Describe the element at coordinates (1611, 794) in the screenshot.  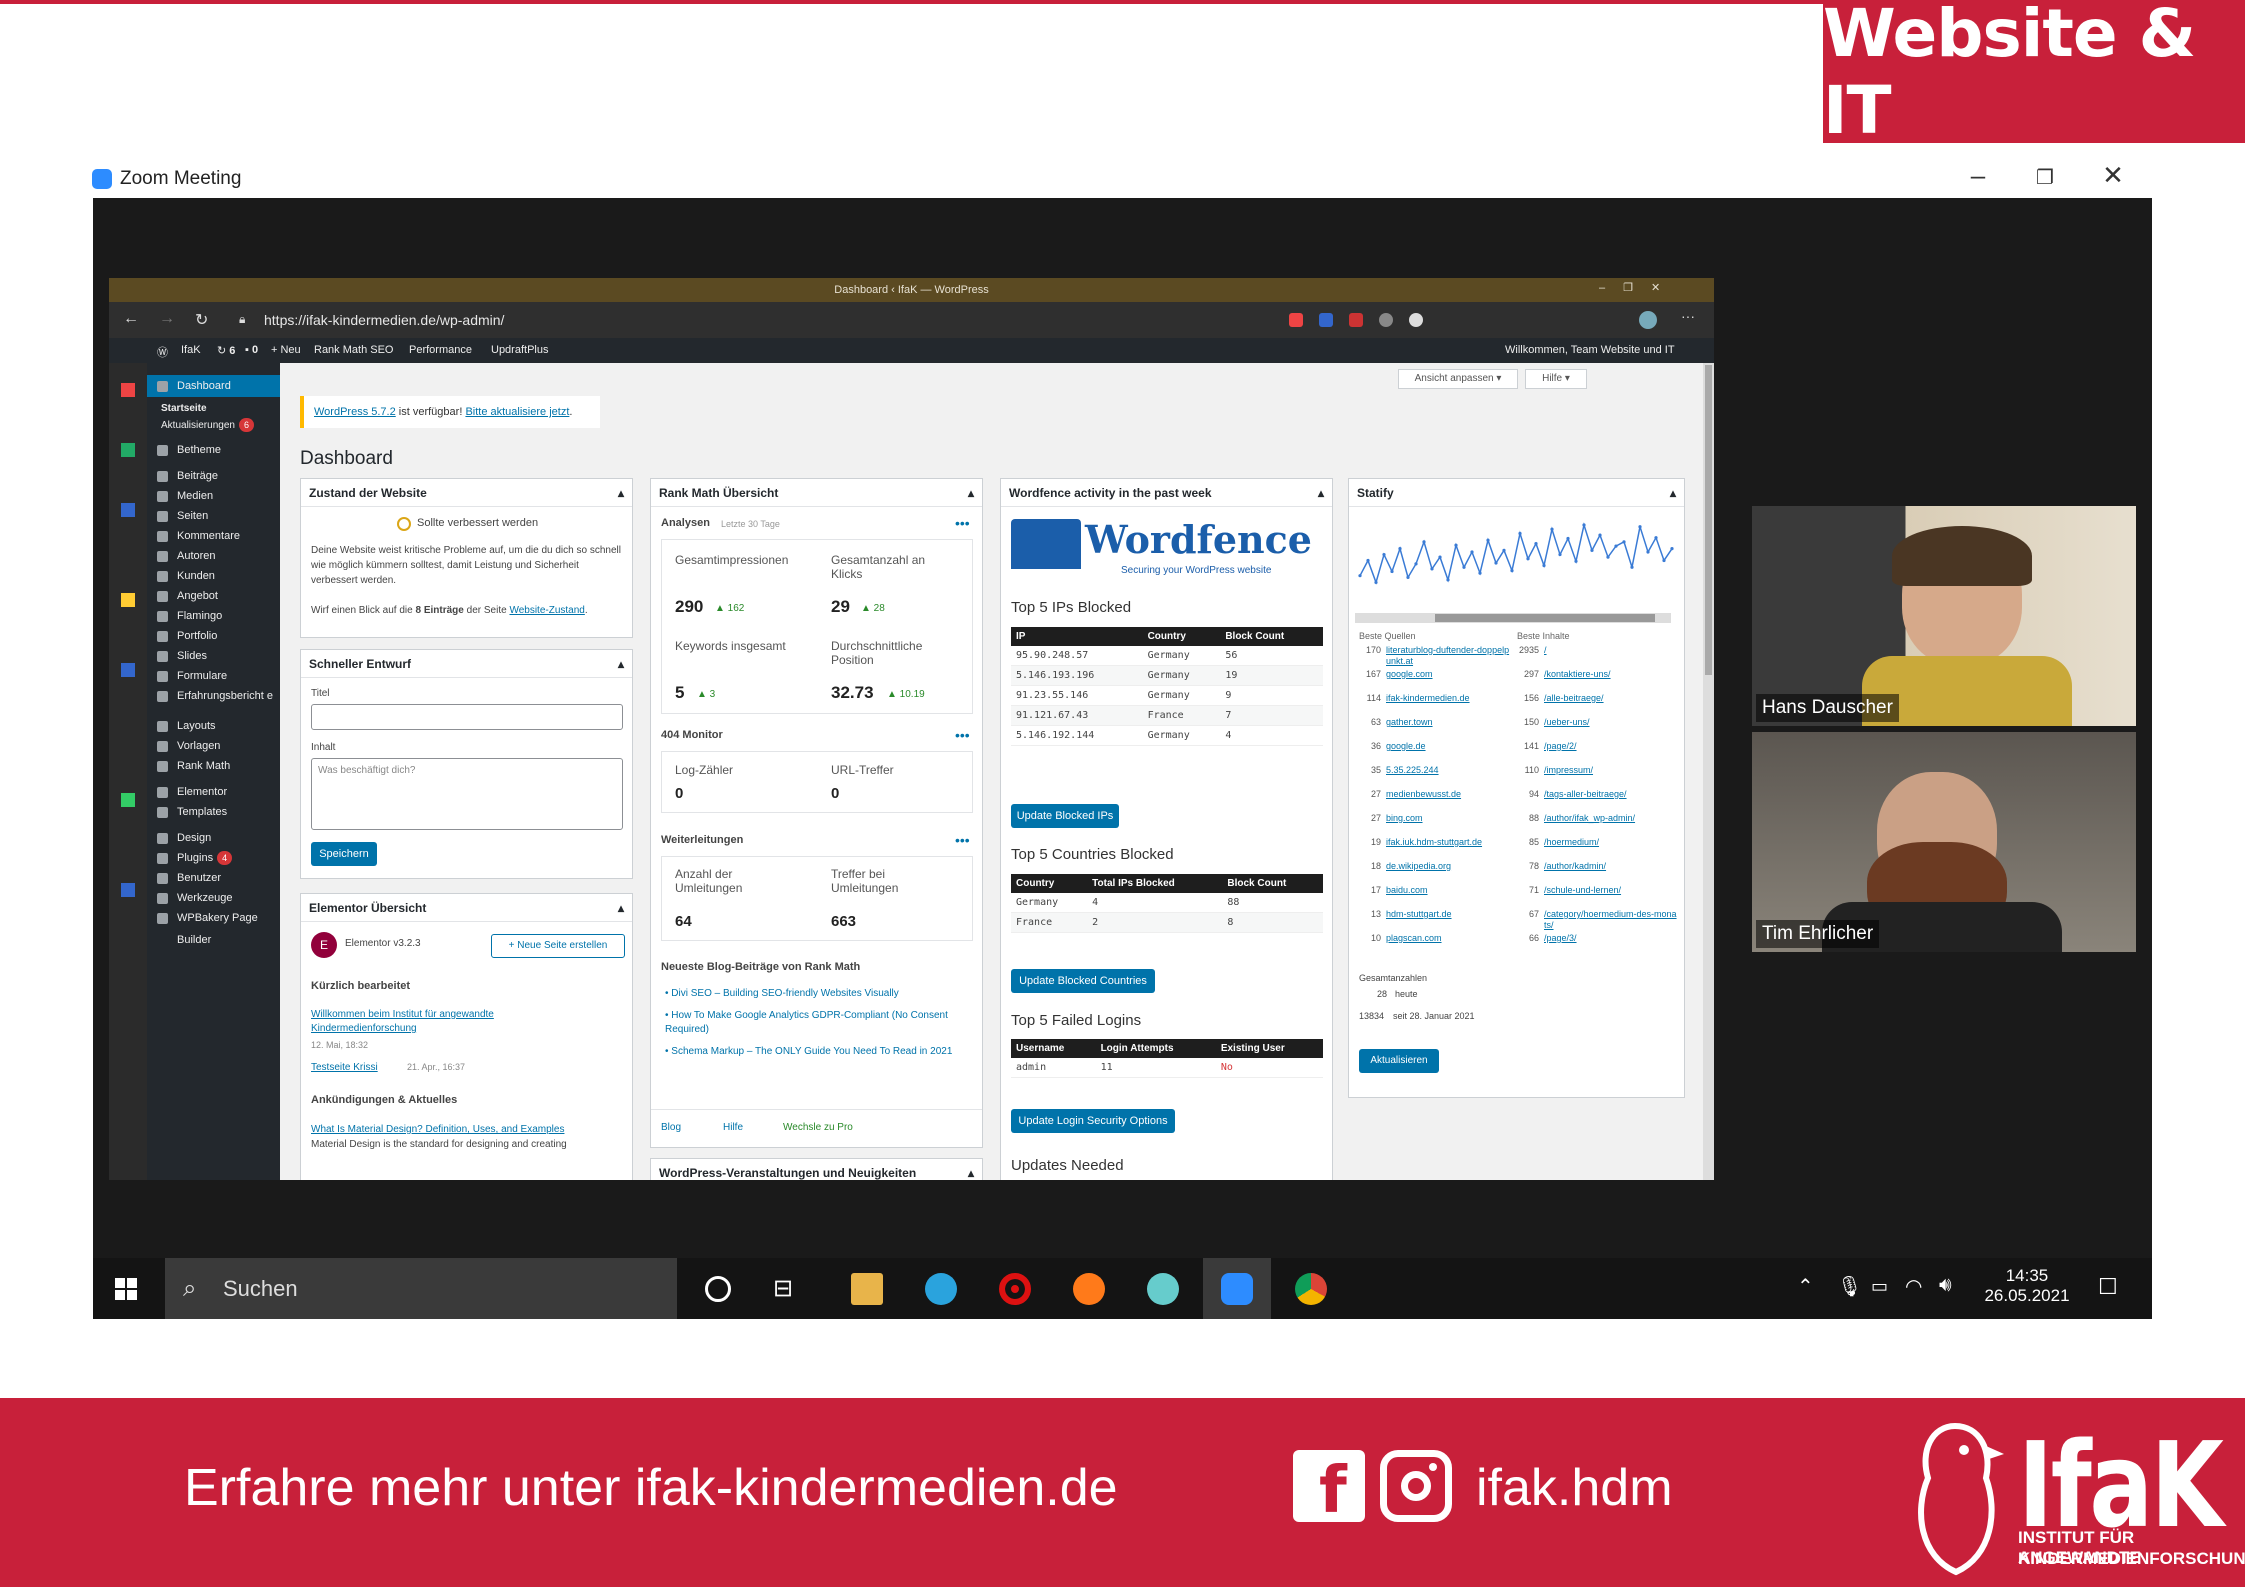
I see `list-link: /tags-aller-beitraege/` at that location.